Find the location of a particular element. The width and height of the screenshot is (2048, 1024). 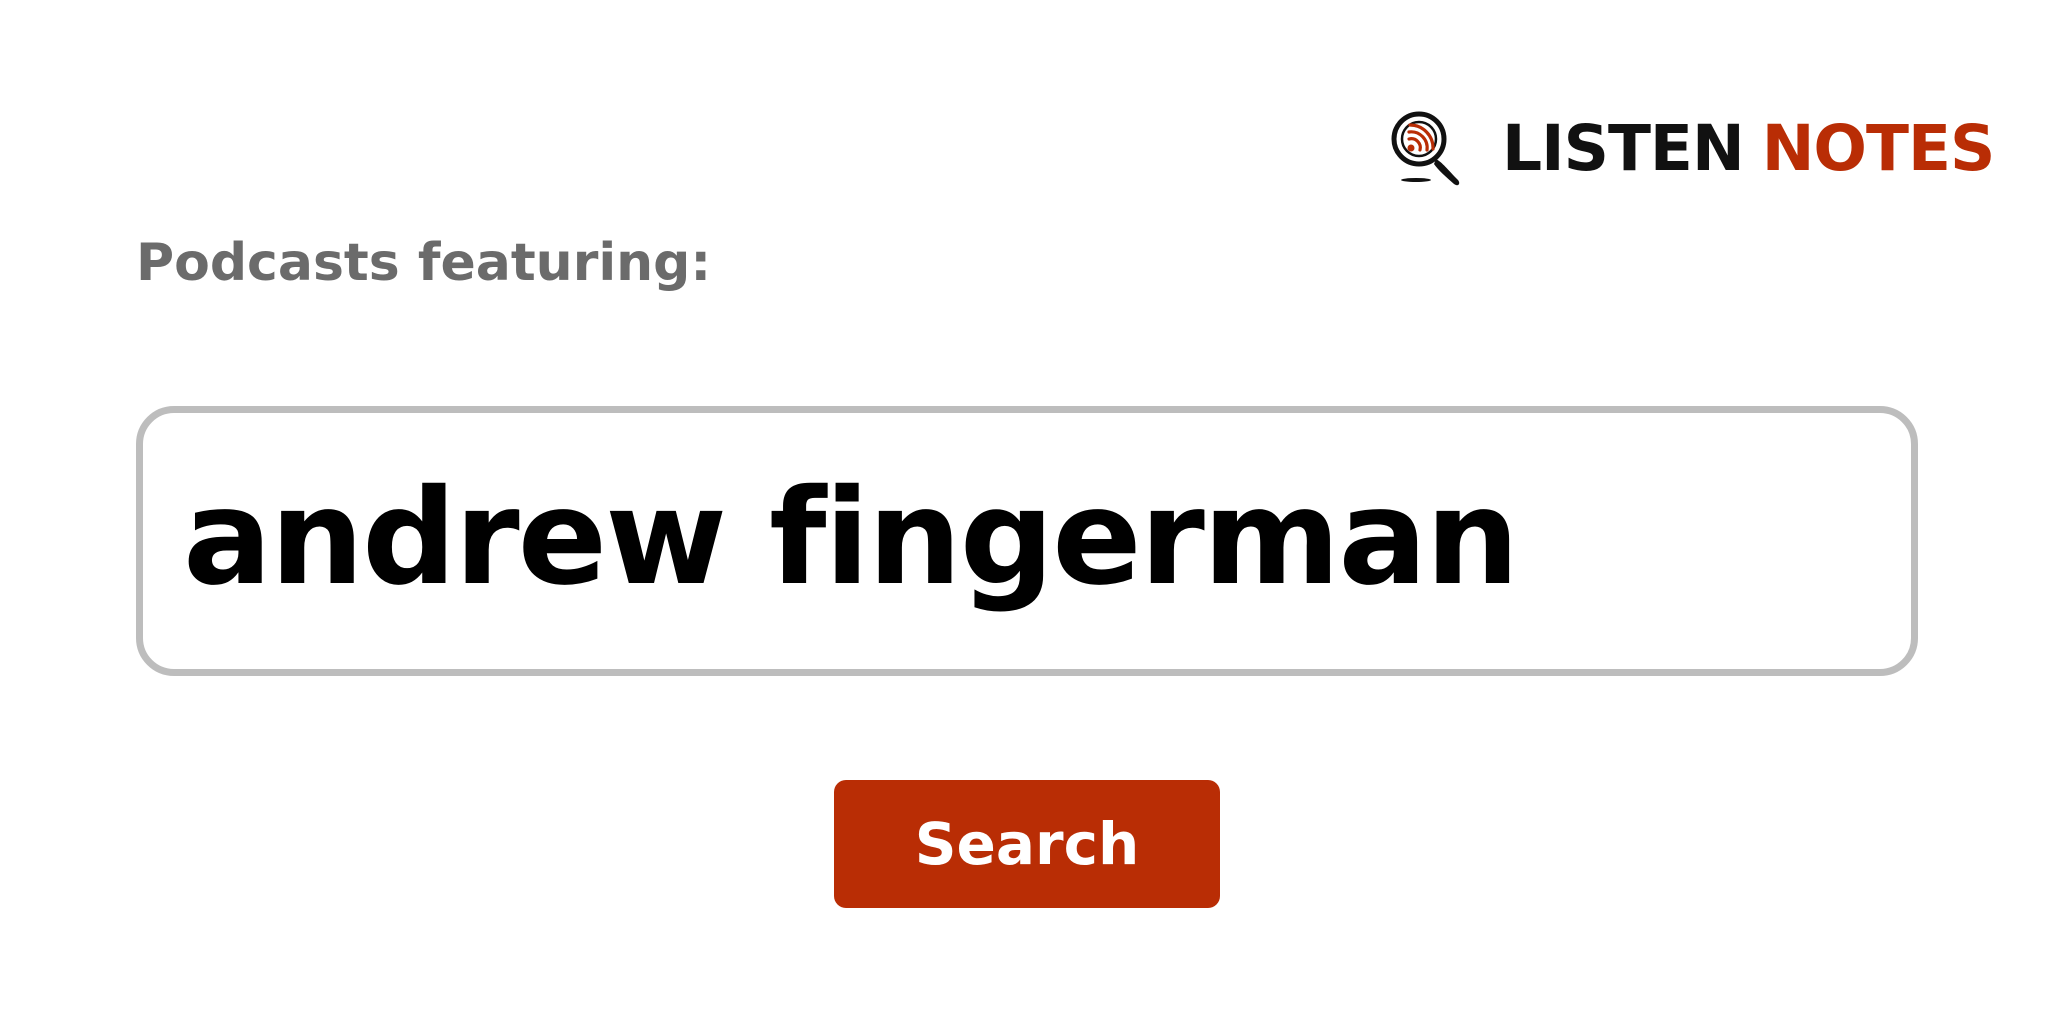

page-heading: Podcasts featuring: is located at coordinates (424, 263).